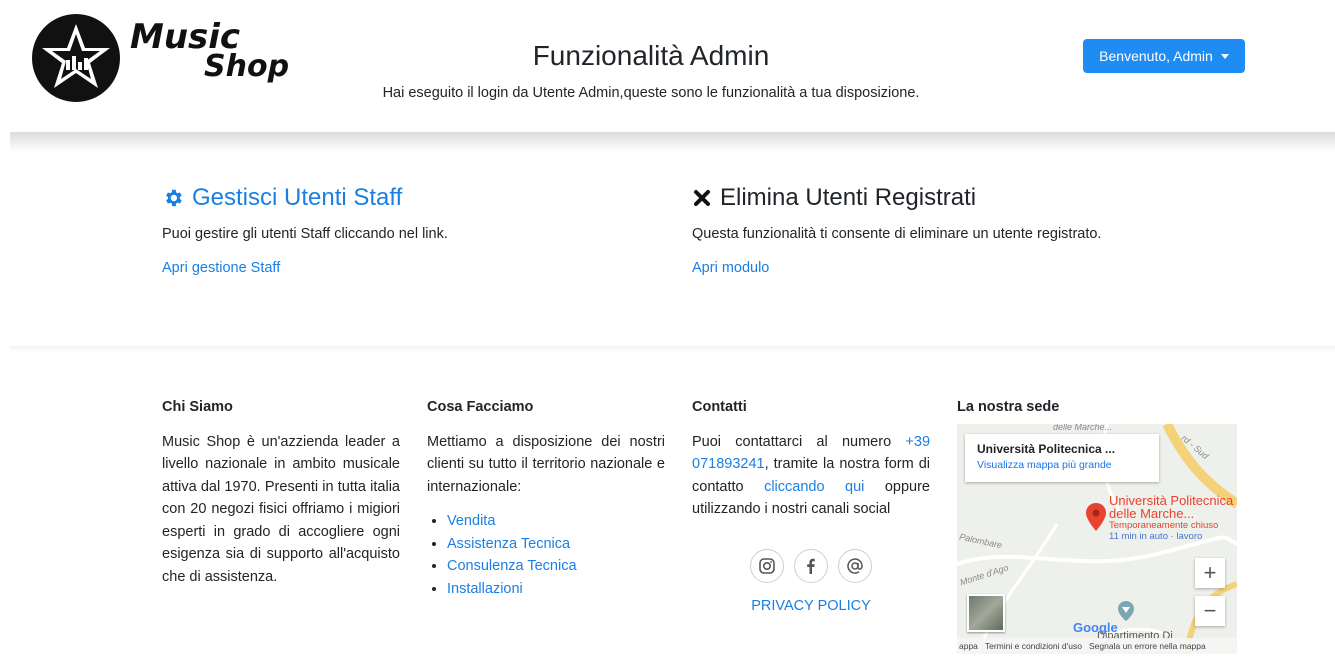  What do you see at coordinates (814, 487) in the screenshot?
I see `contact-form-link: cliccando qui` at bounding box center [814, 487].